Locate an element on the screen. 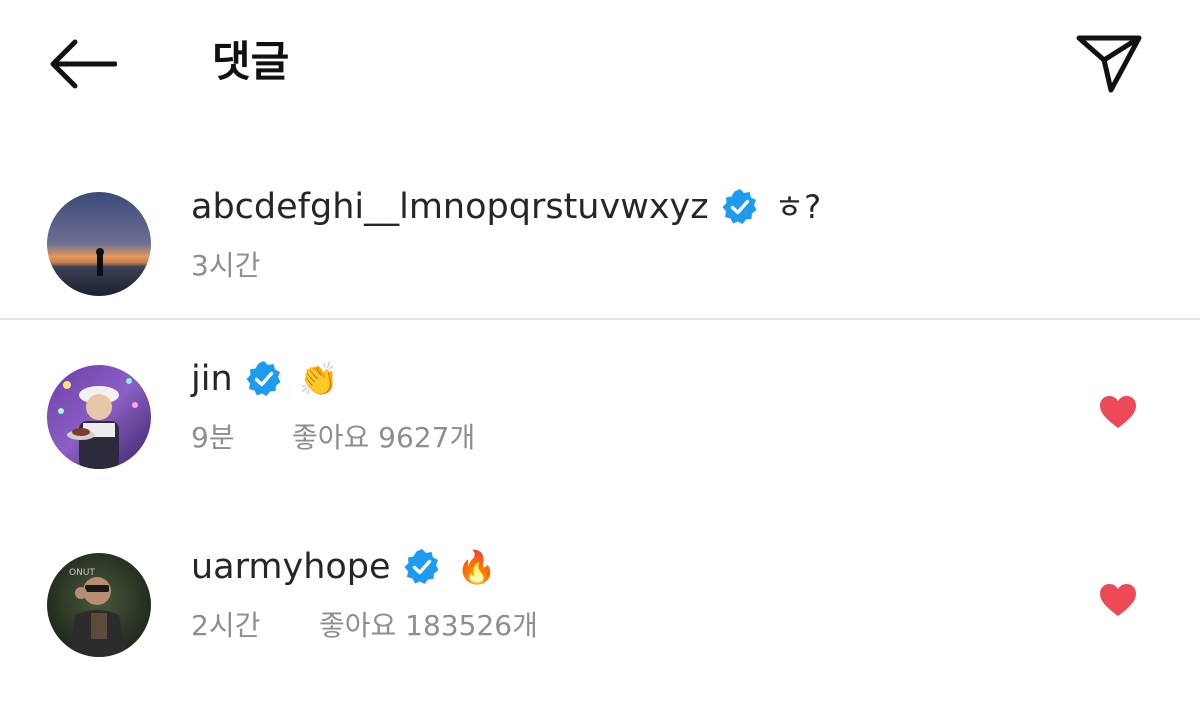  comment-meta: 9분 좋아요 9627개 is located at coordinates (333, 436).